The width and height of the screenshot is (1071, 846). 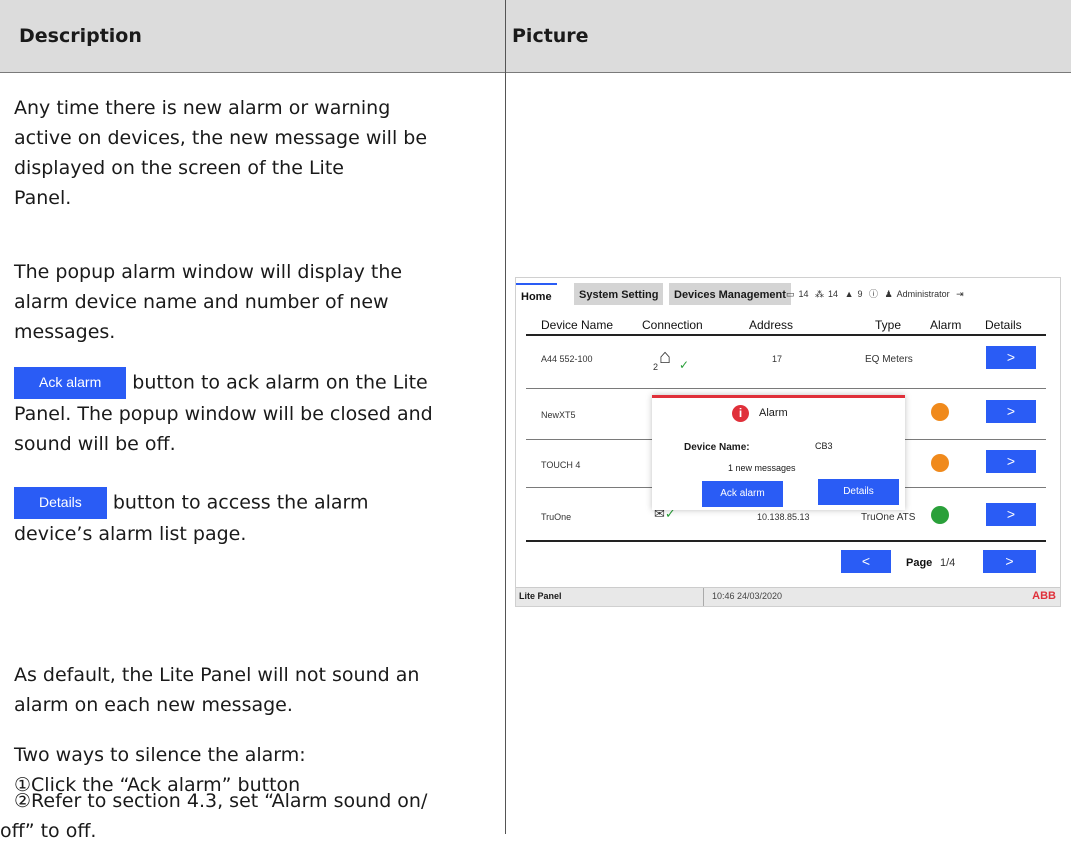 What do you see at coordinates (684, 365) in the screenshot?
I see `check-icon: ✓` at bounding box center [684, 365].